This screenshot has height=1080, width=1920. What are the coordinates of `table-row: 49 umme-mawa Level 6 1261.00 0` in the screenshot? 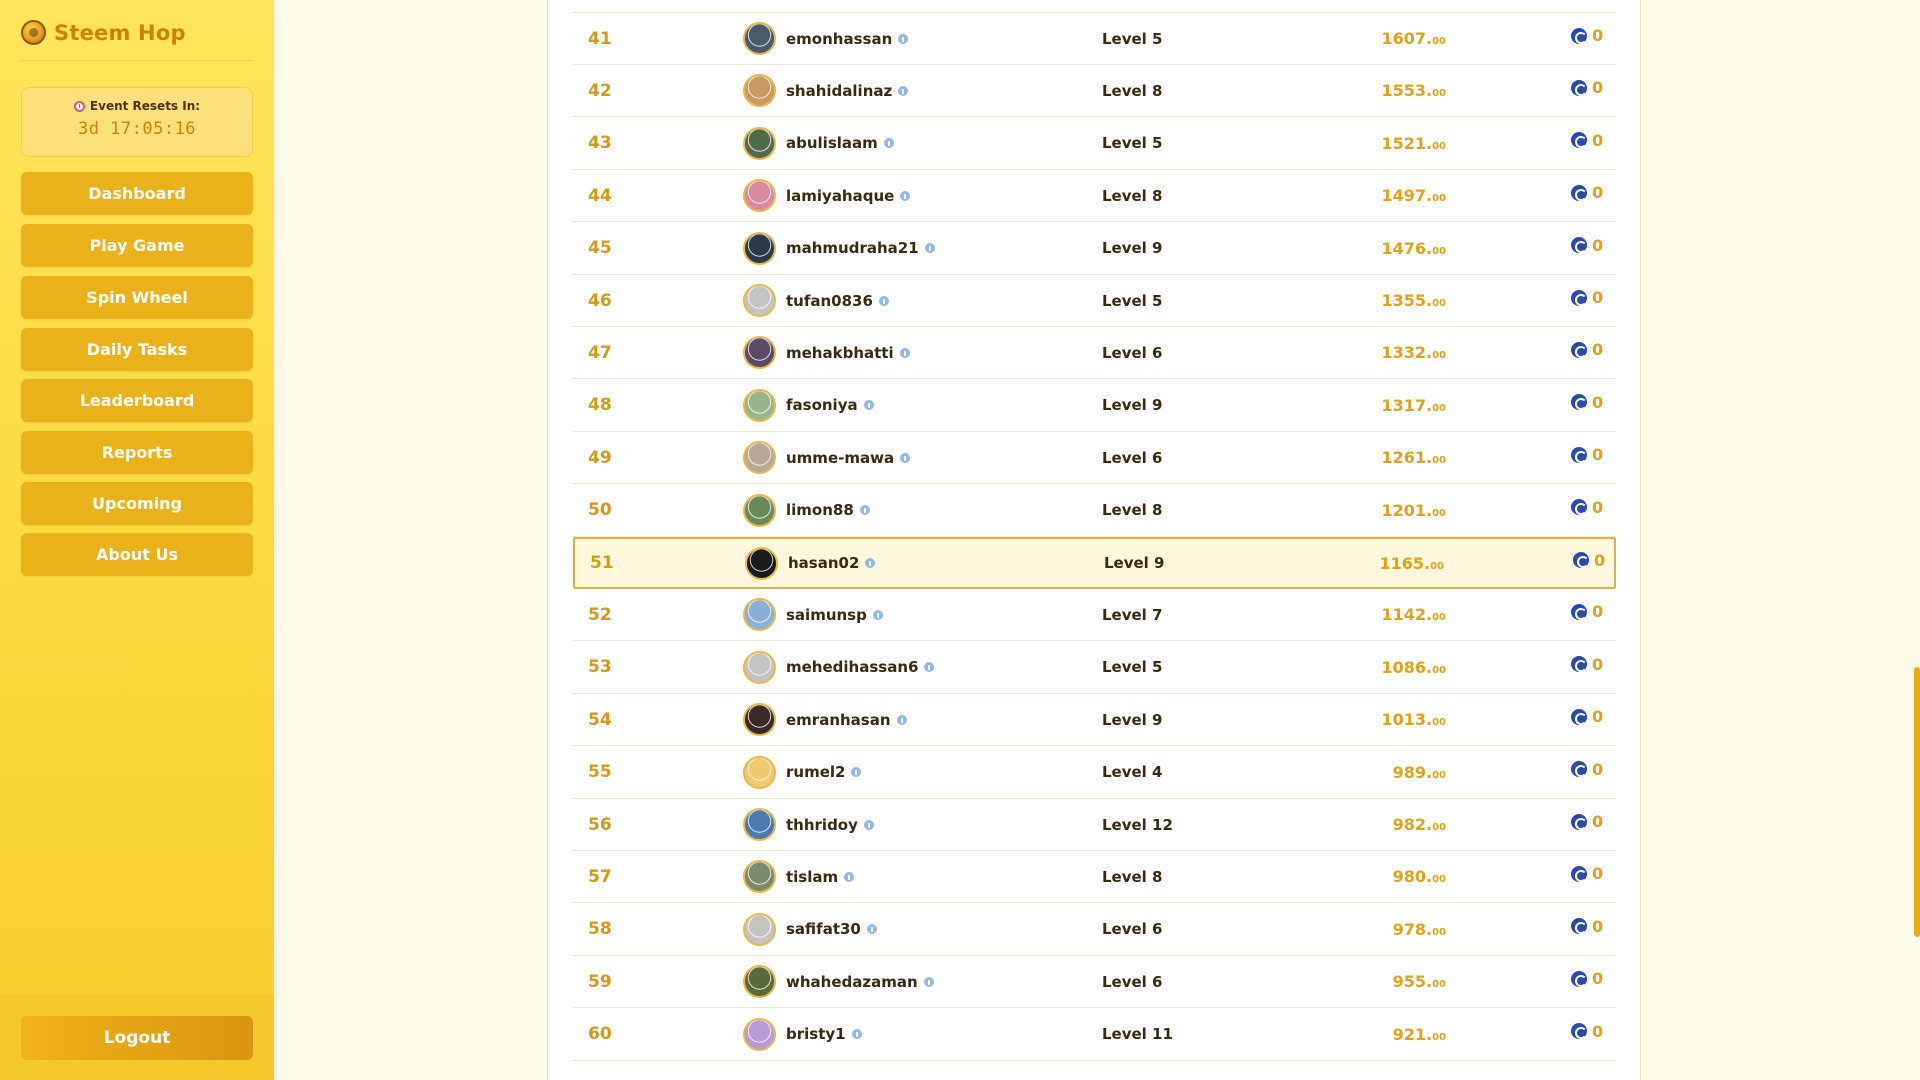 It's located at (1094, 458).